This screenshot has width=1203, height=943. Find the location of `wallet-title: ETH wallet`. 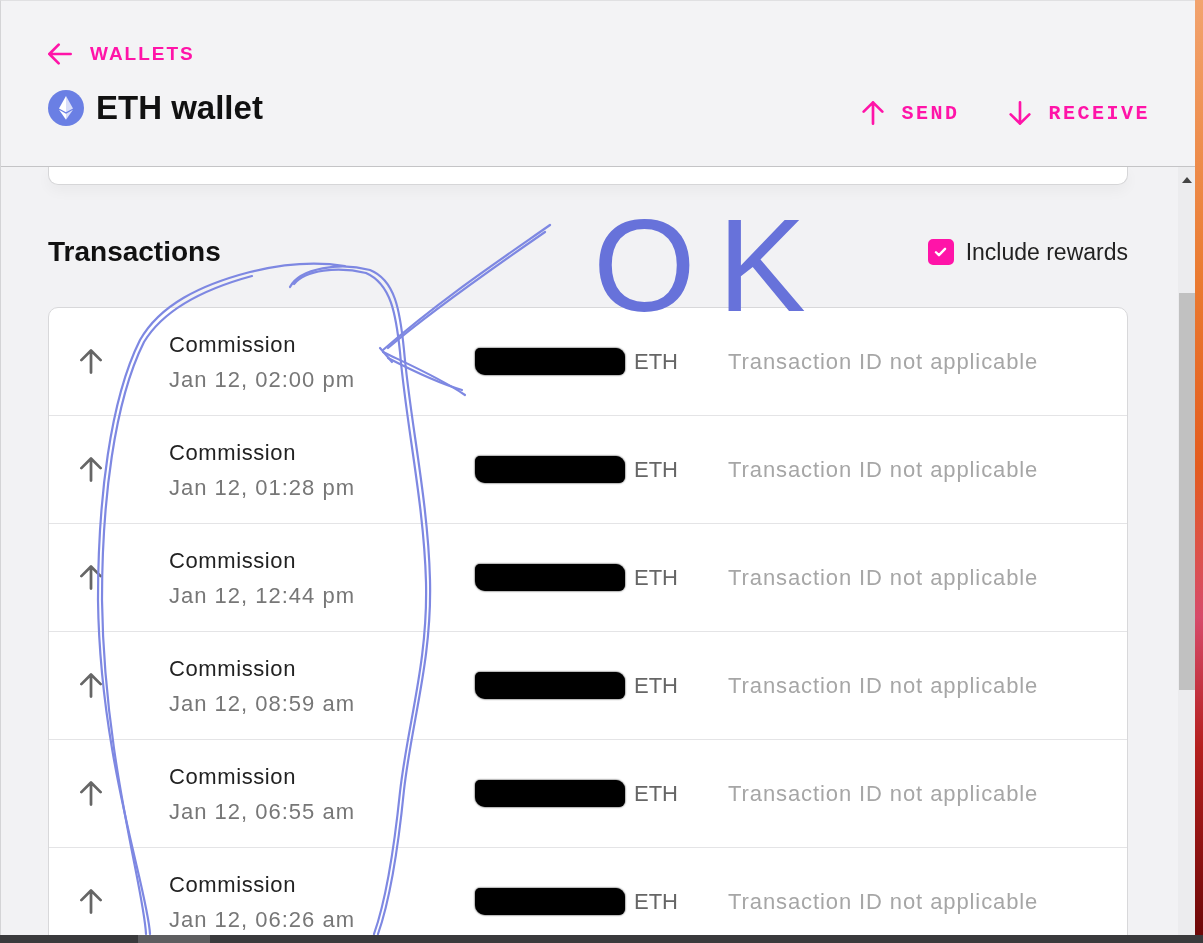

wallet-title: ETH wallet is located at coordinates (179, 108).